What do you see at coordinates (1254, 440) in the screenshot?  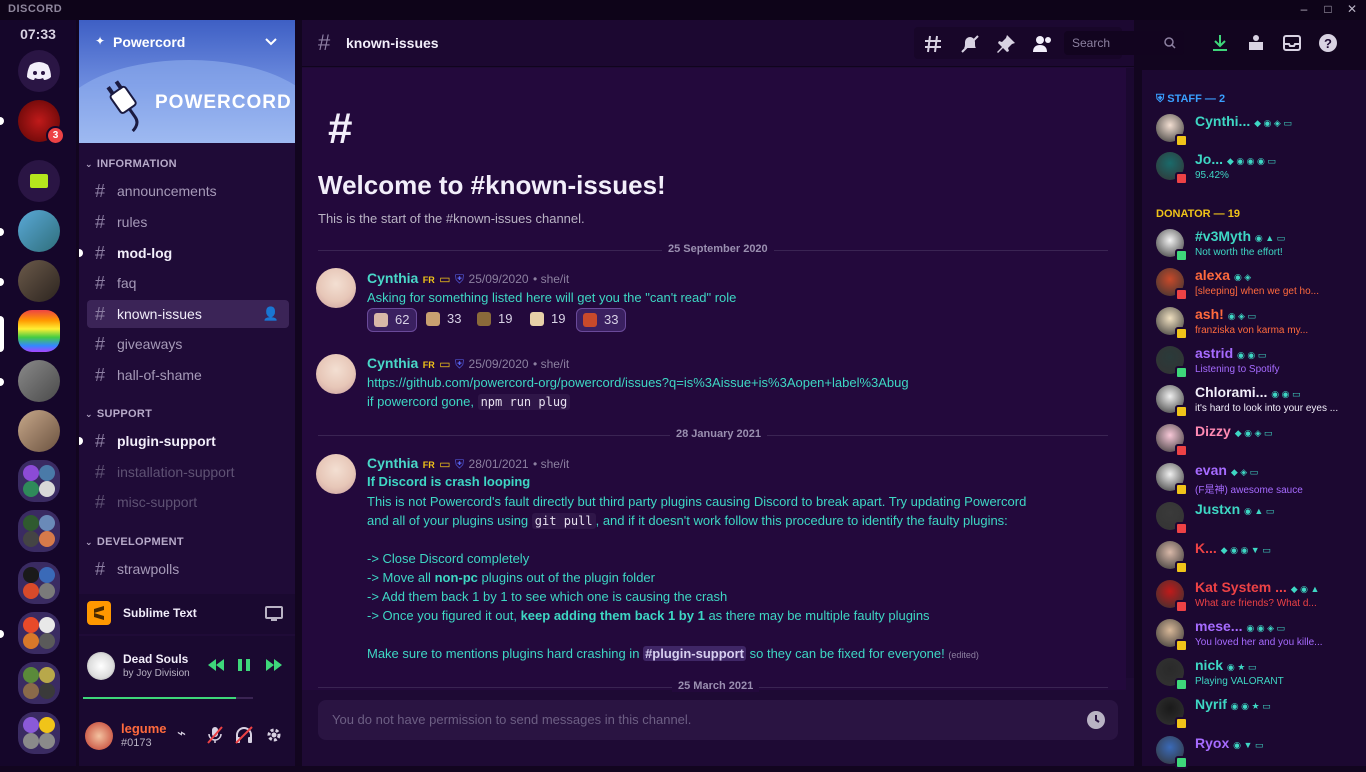 I see `member-item: Dizzy ◆ ◉ ◈ ▭` at bounding box center [1254, 440].